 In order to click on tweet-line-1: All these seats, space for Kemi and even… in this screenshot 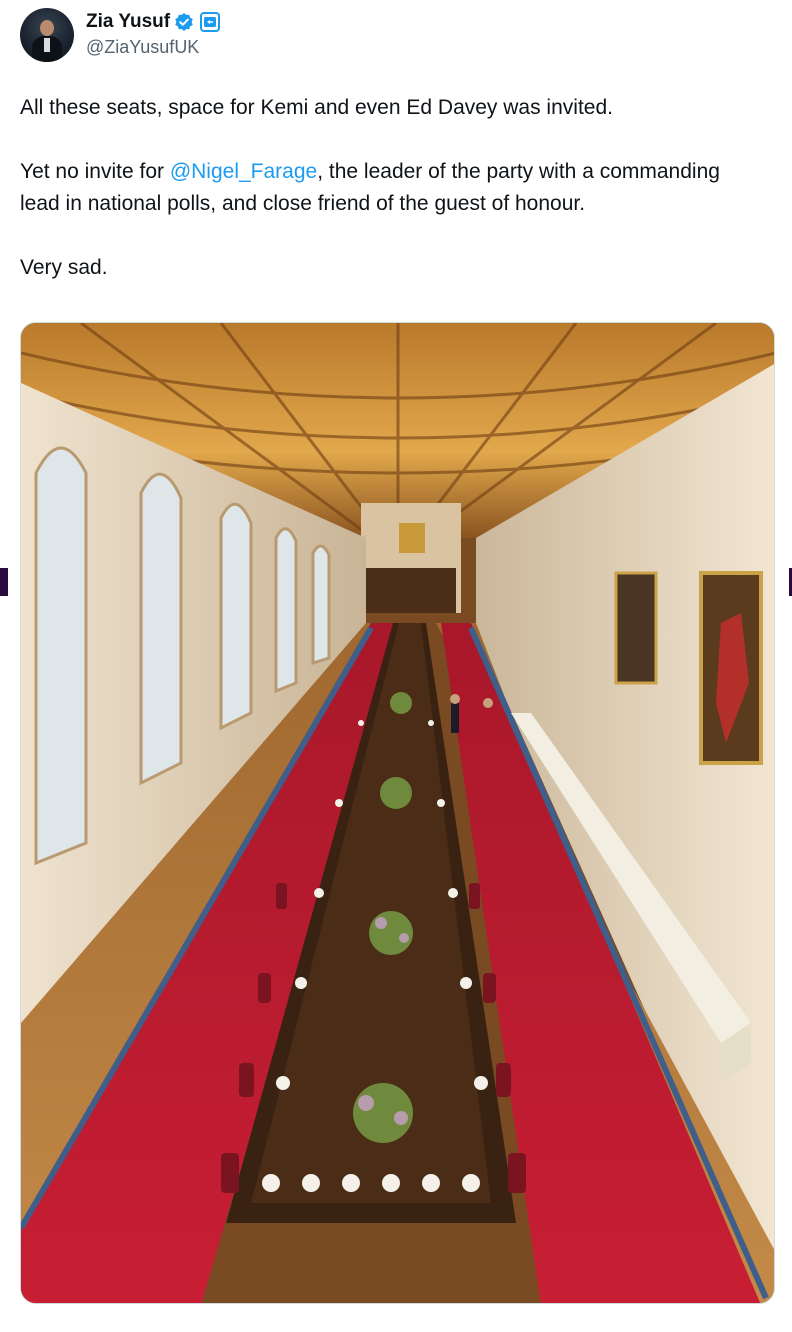, I will do `click(316, 107)`.